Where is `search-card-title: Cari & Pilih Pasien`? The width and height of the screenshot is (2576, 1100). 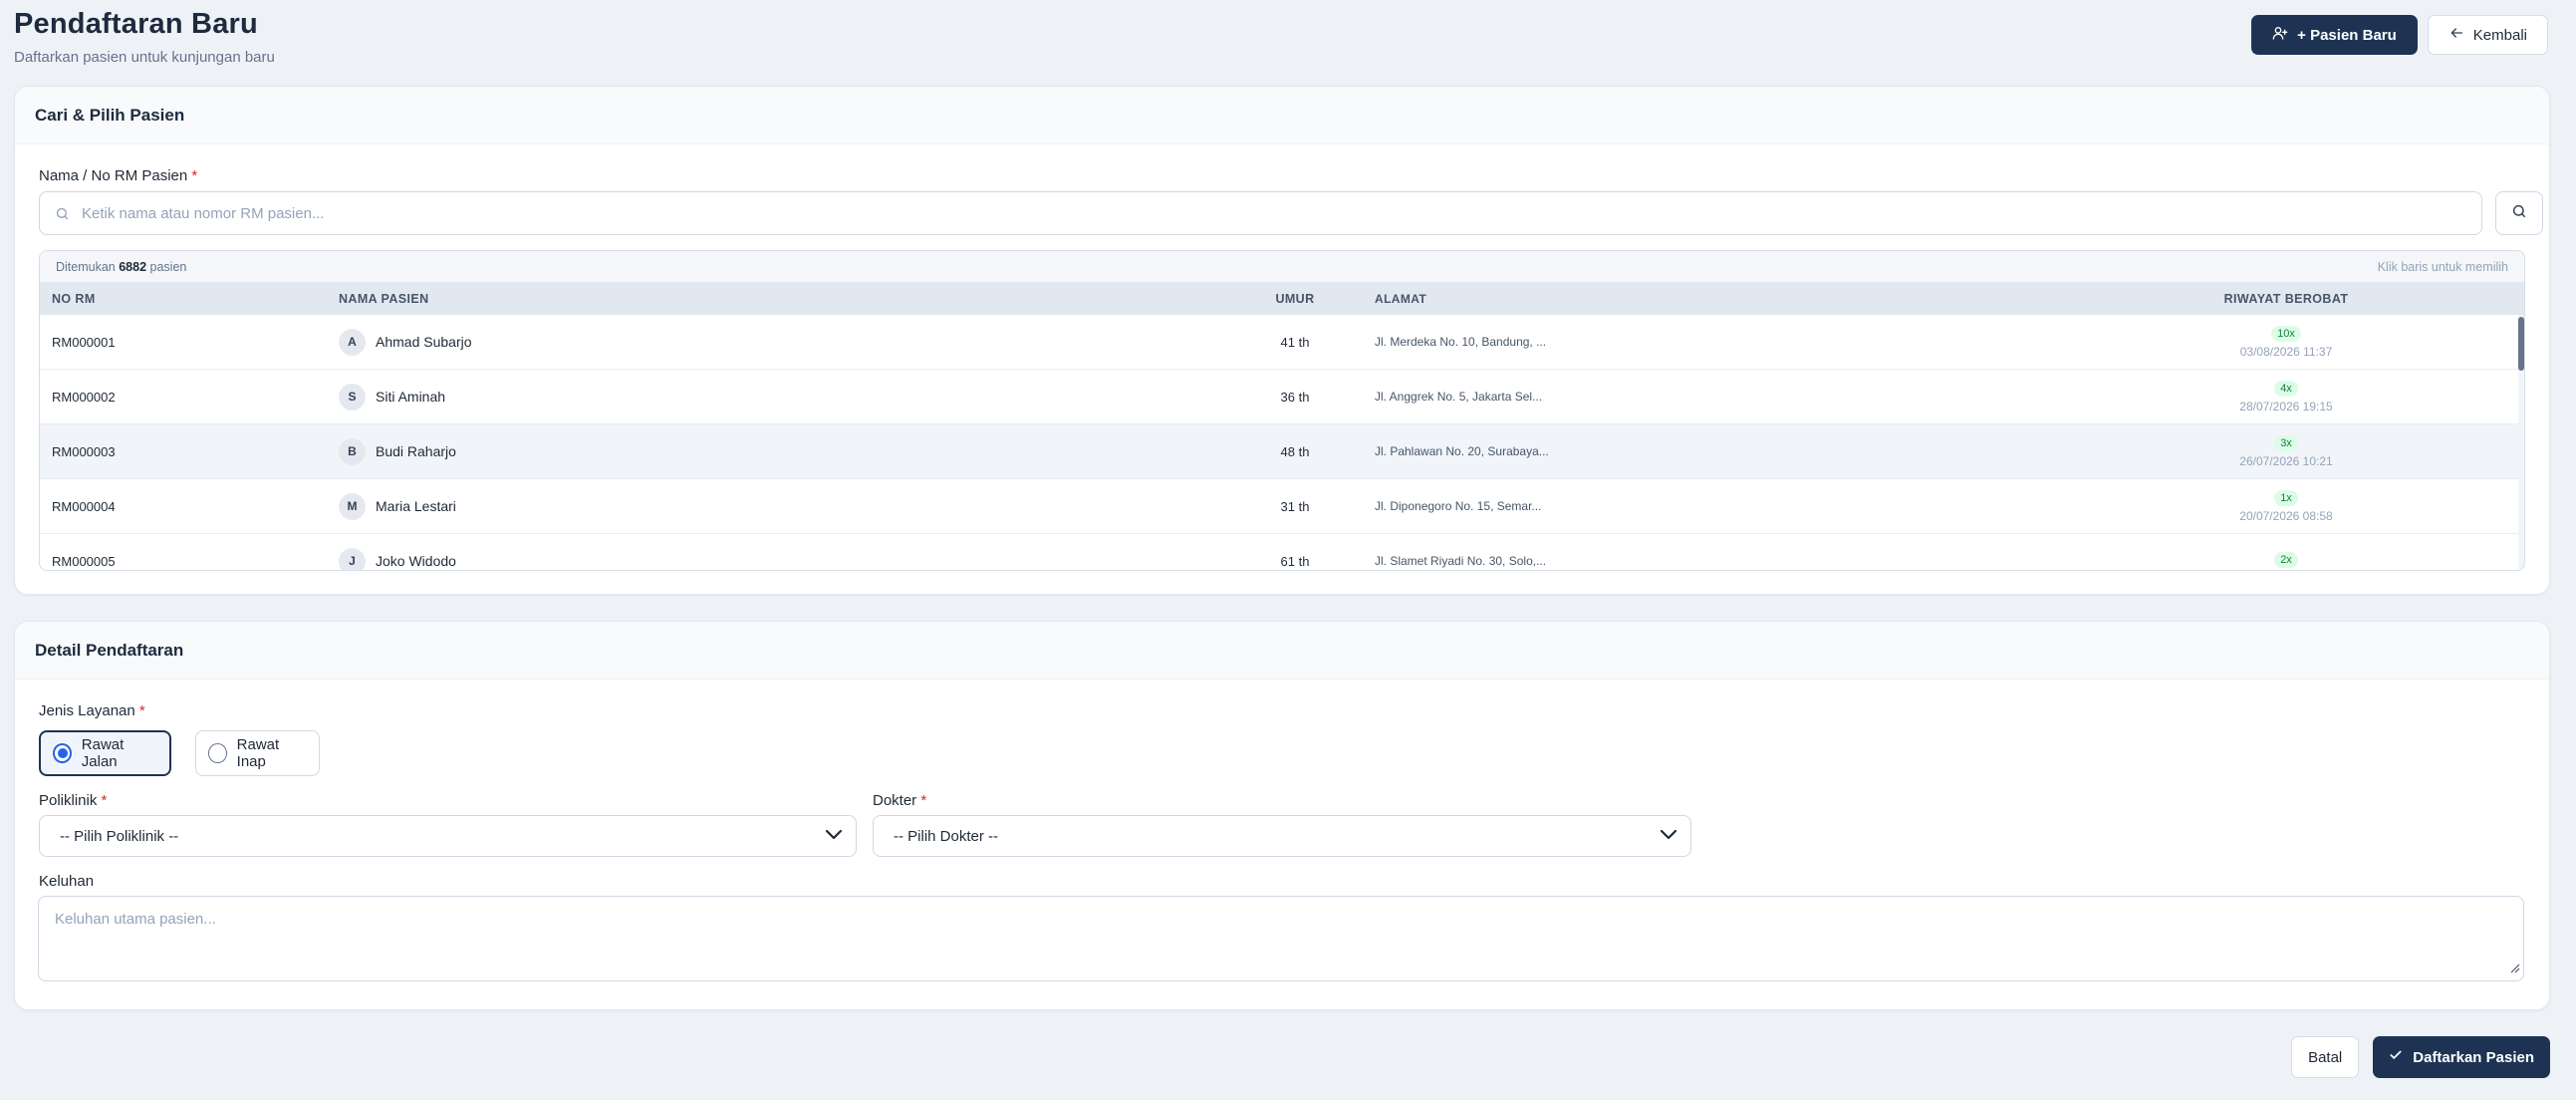
search-card-title: Cari & Pilih Pasien is located at coordinates (1282, 115).